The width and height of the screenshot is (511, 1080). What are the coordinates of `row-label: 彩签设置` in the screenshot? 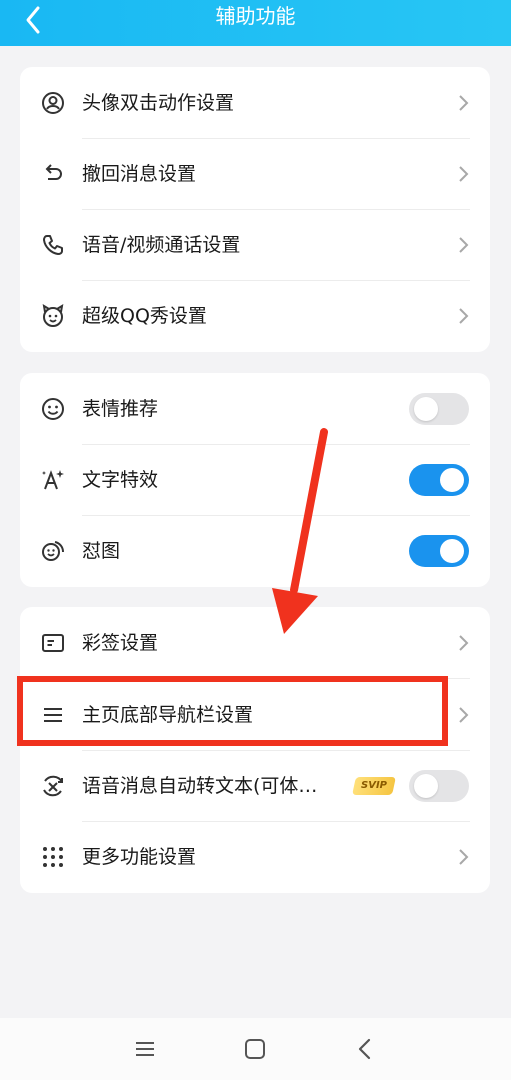 It's located at (120, 643).